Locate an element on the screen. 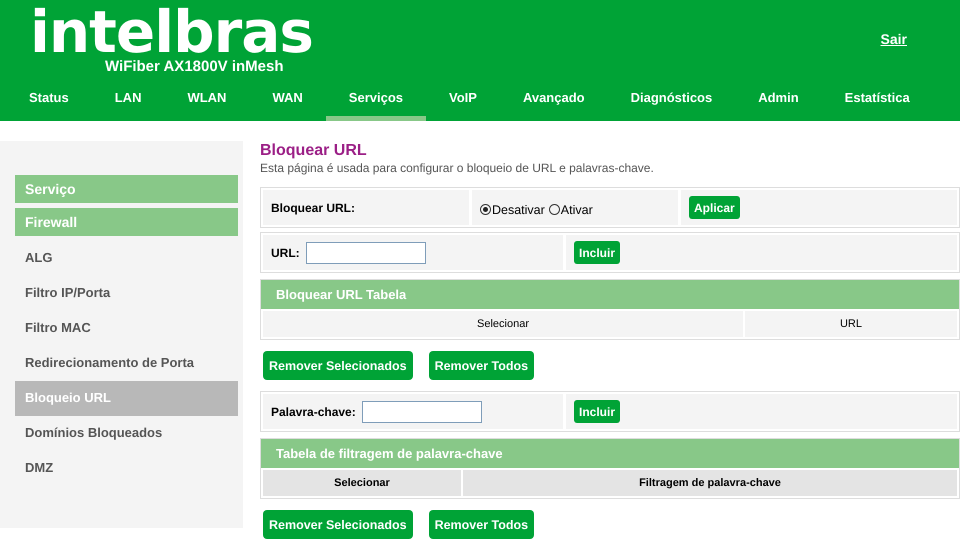 The width and height of the screenshot is (960, 553). nav-tab: Avançado is located at coordinates (554, 98).